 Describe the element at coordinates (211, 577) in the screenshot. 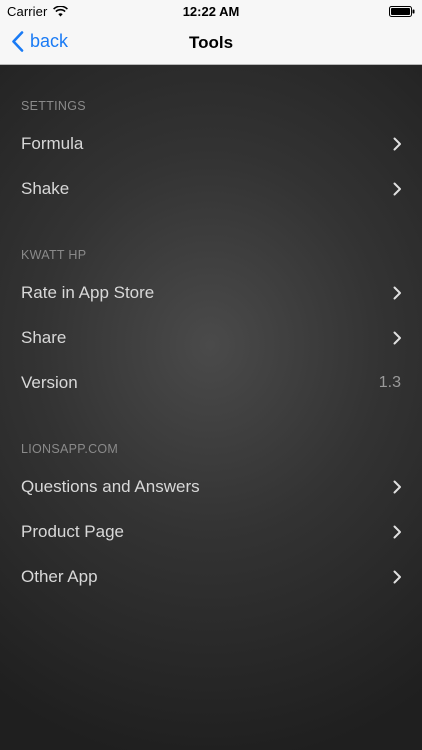

I see `row-other-app: Other App` at that location.